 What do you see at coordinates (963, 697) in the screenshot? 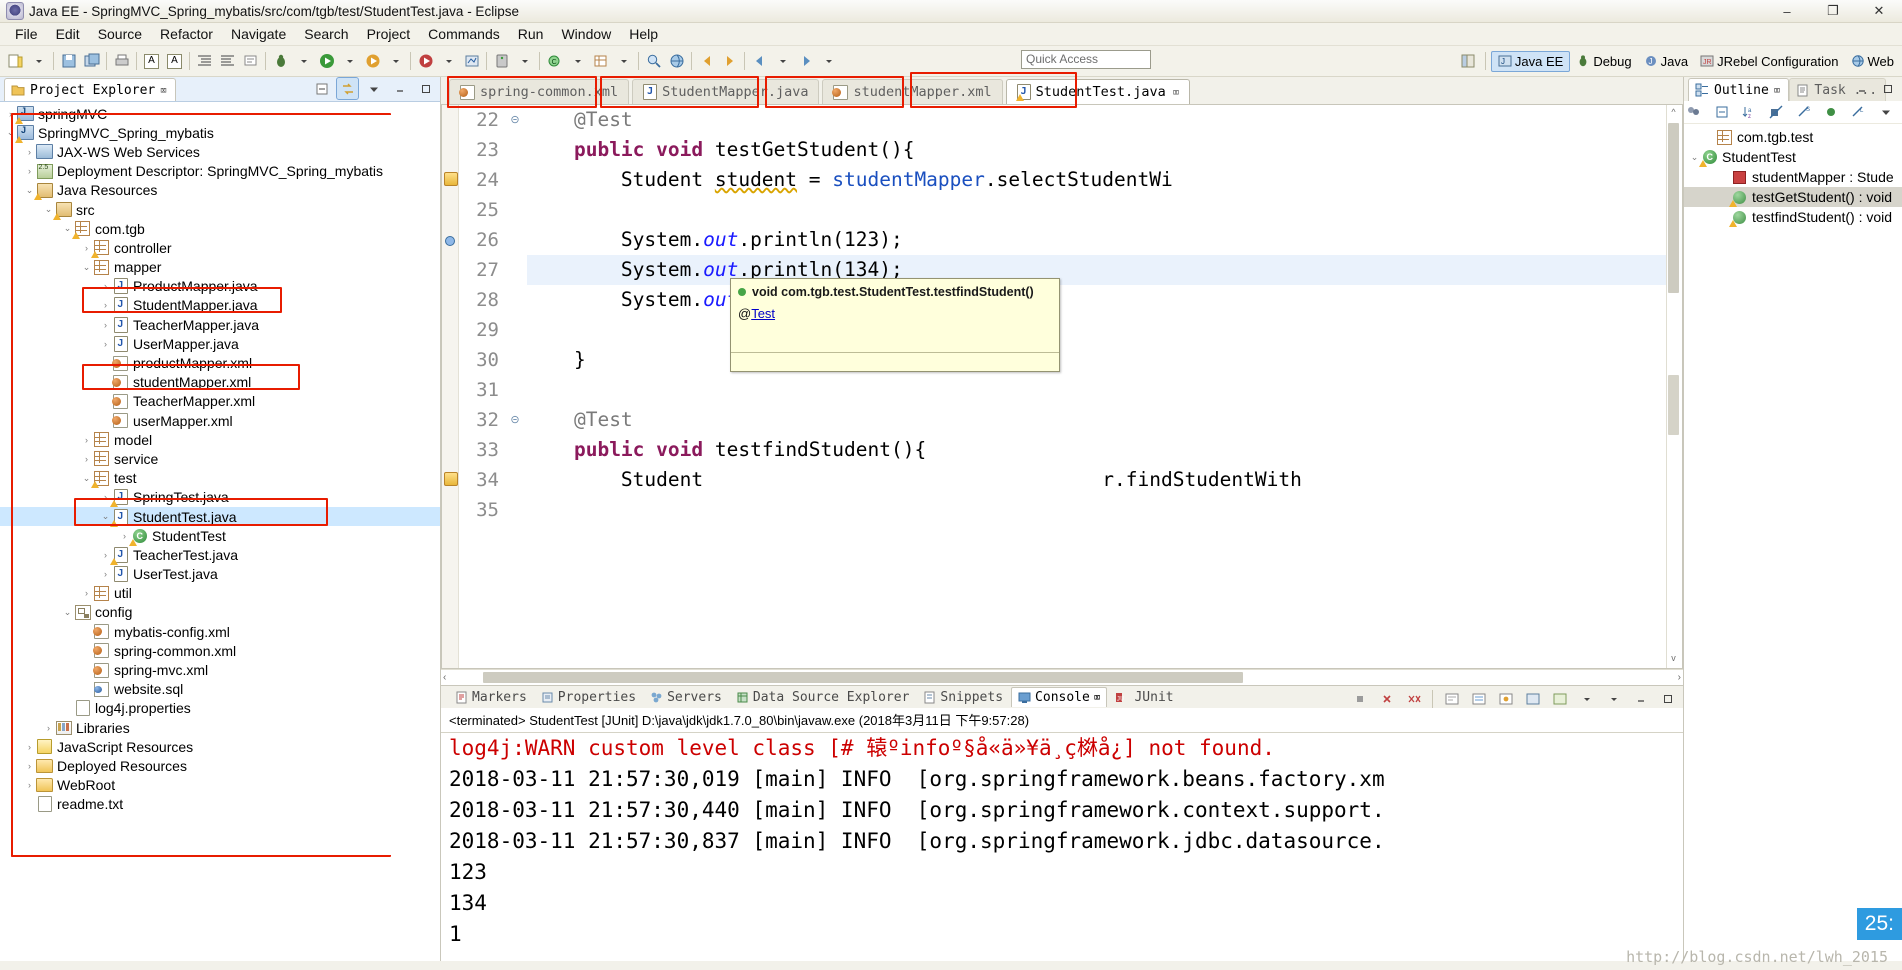
I see `tab-snippets: Snippets` at bounding box center [963, 697].